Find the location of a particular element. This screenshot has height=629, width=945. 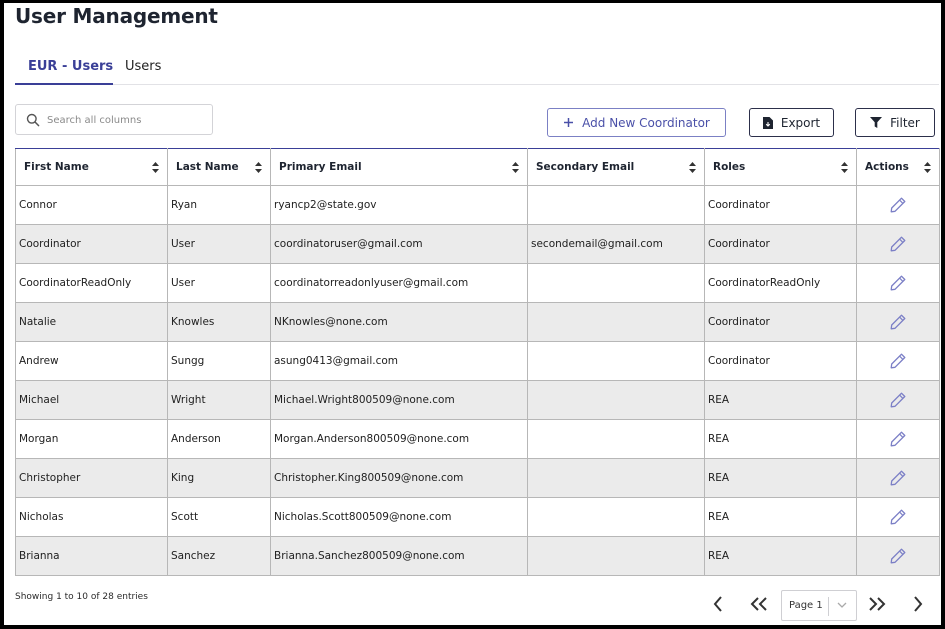

double-chevron-right-icon is located at coordinates (877, 604).